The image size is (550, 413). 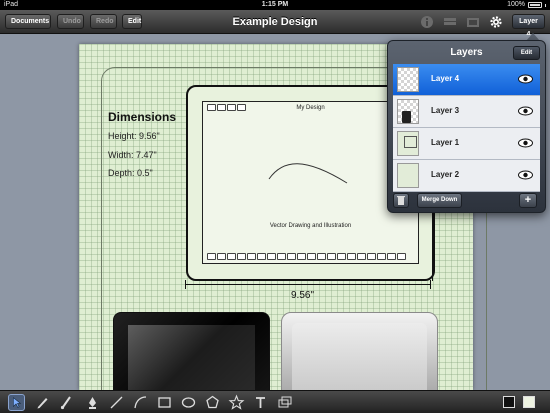 I want to click on layers-footer: Merge Down +, so click(x=466, y=201).